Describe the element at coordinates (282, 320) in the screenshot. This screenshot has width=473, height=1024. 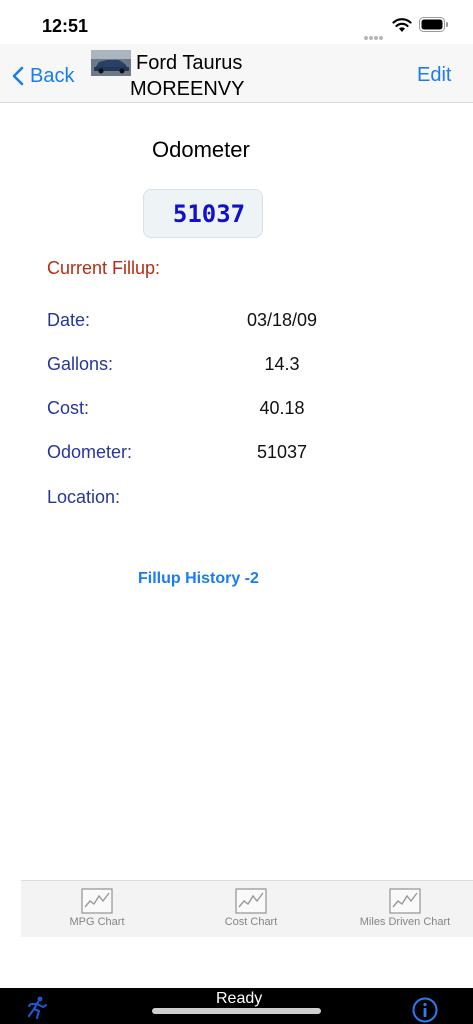
I see `date-value: 03/18/09` at that location.